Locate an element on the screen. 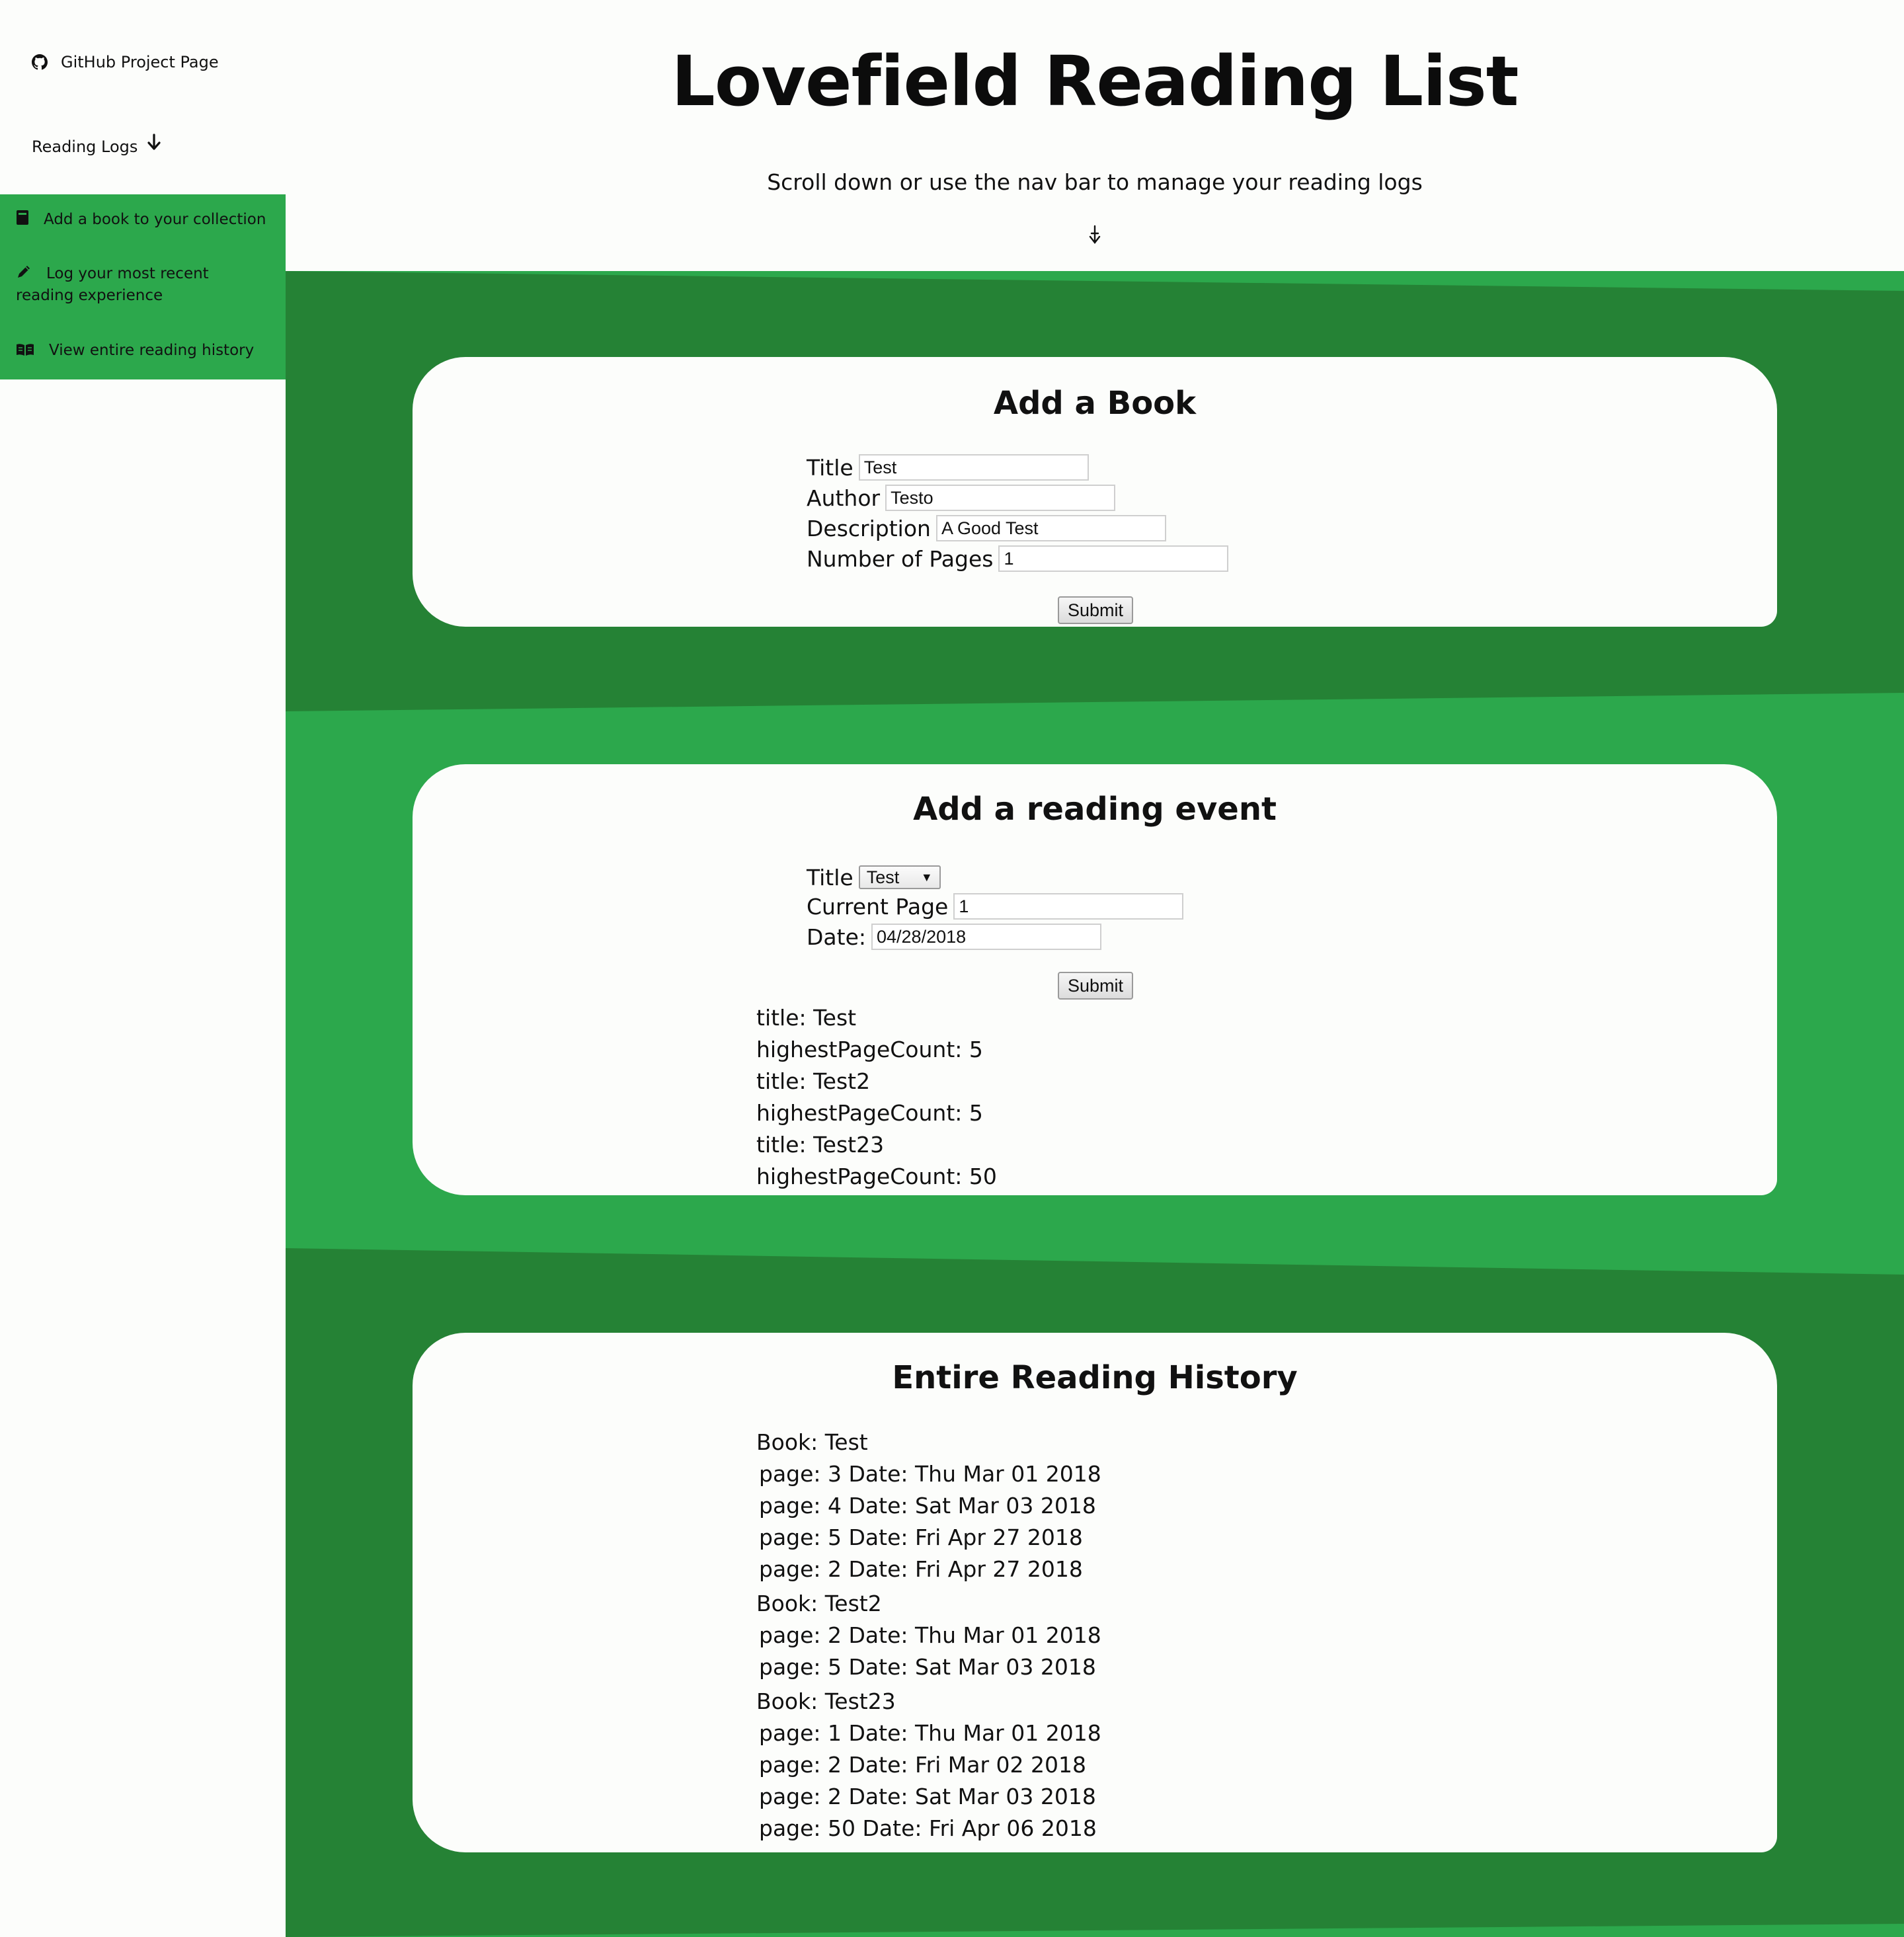 The height and width of the screenshot is (1937, 1904). history-entry: page: 50 Date: Fri Apr 06 2018 is located at coordinates (928, 1828).